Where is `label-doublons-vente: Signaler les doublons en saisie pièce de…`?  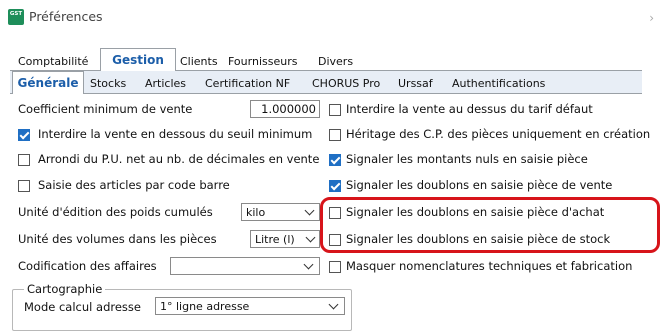 label-doublons-vente: Signaler les doublons en saisie pièce de… is located at coordinates (479, 185).